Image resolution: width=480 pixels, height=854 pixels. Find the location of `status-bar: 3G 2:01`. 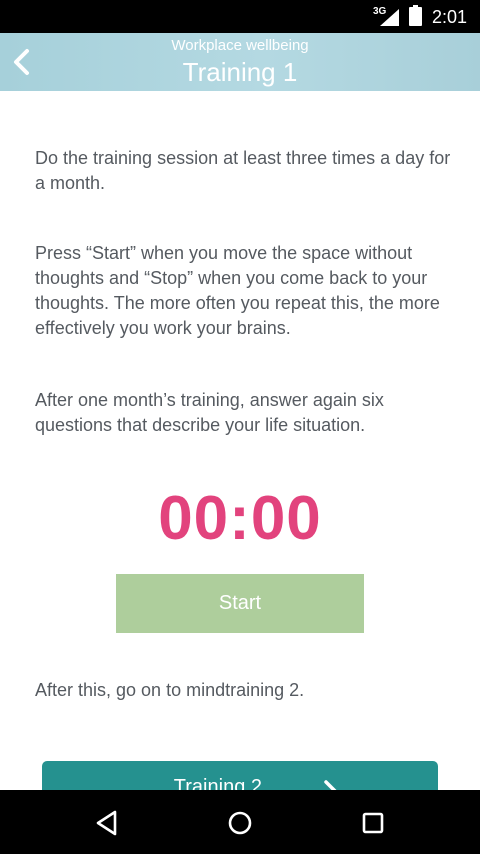

status-bar: 3G 2:01 is located at coordinates (240, 16).